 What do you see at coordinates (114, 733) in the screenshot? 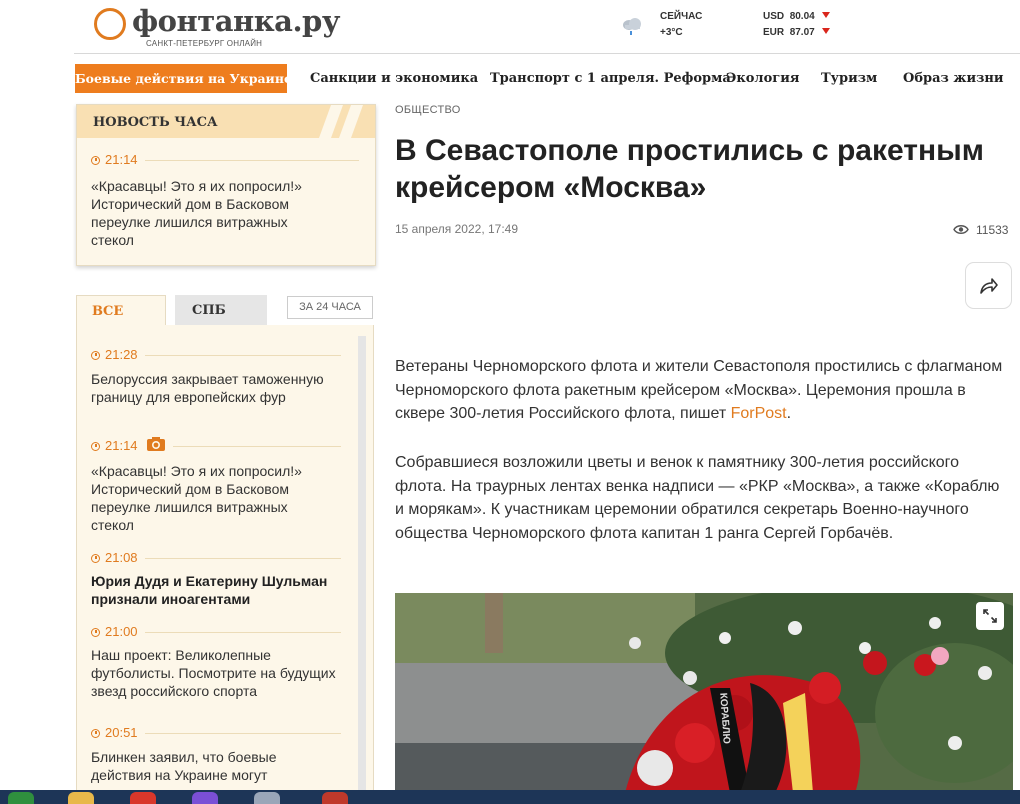
I see `feed-item-time: 20:51` at bounding box center [114, 733].